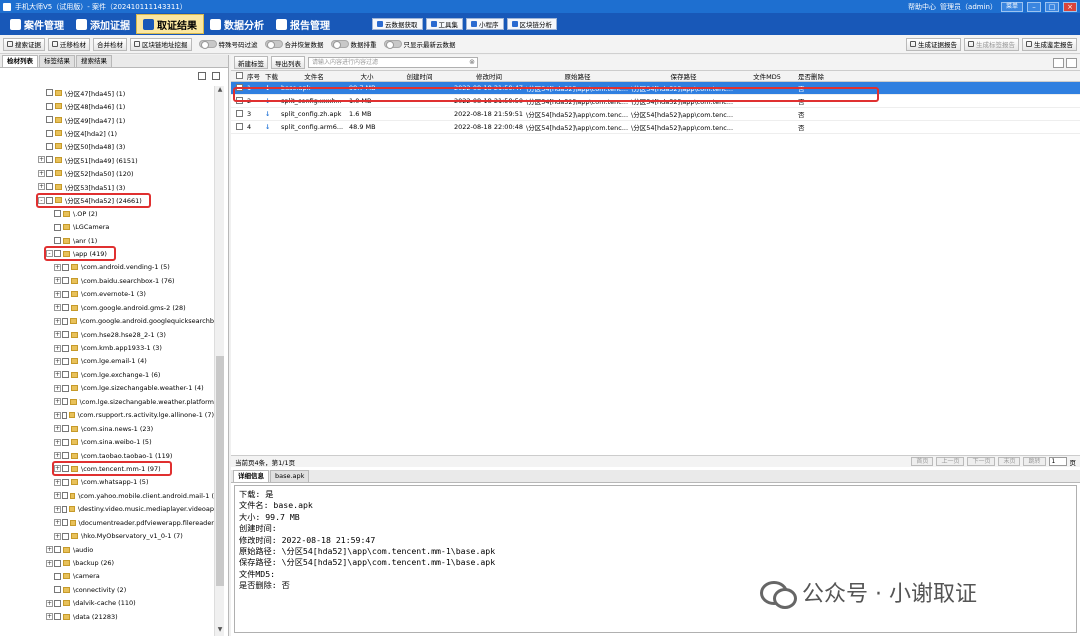  Describe the element at coordinates (271, 76) in the screenshot. I see `col-download: 下载` at that location.